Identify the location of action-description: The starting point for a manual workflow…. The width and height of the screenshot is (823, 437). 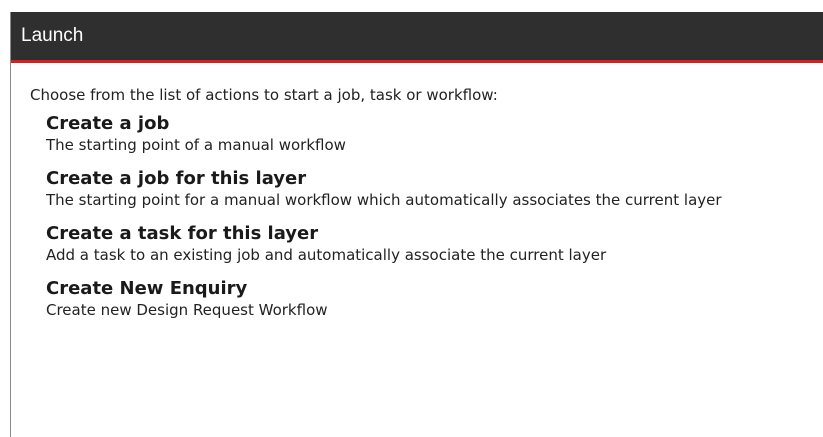
(384, 200).